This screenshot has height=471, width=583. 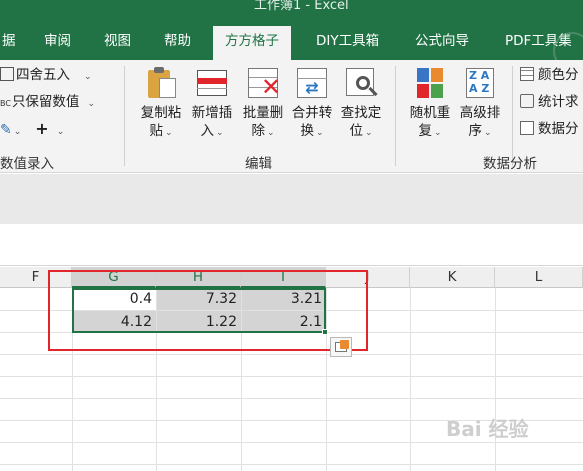 What do you see at coordinates (258, 164) in the screenshot?
I see `group-label-edit: 编辑` at bounding box center [258, 164].